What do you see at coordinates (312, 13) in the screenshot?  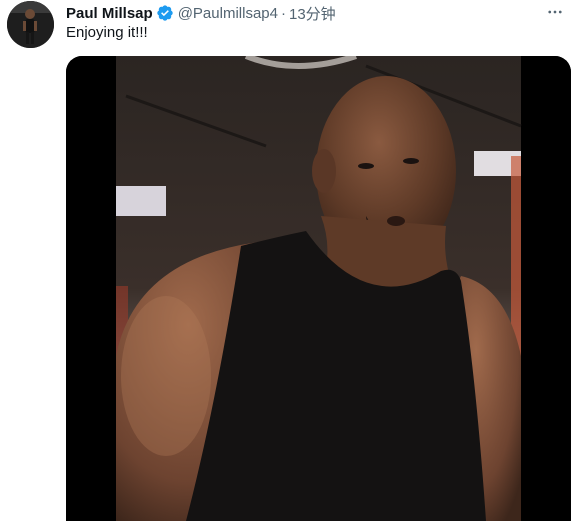 I see `timestamp: 13分钟` at bounding box center [312, 13].